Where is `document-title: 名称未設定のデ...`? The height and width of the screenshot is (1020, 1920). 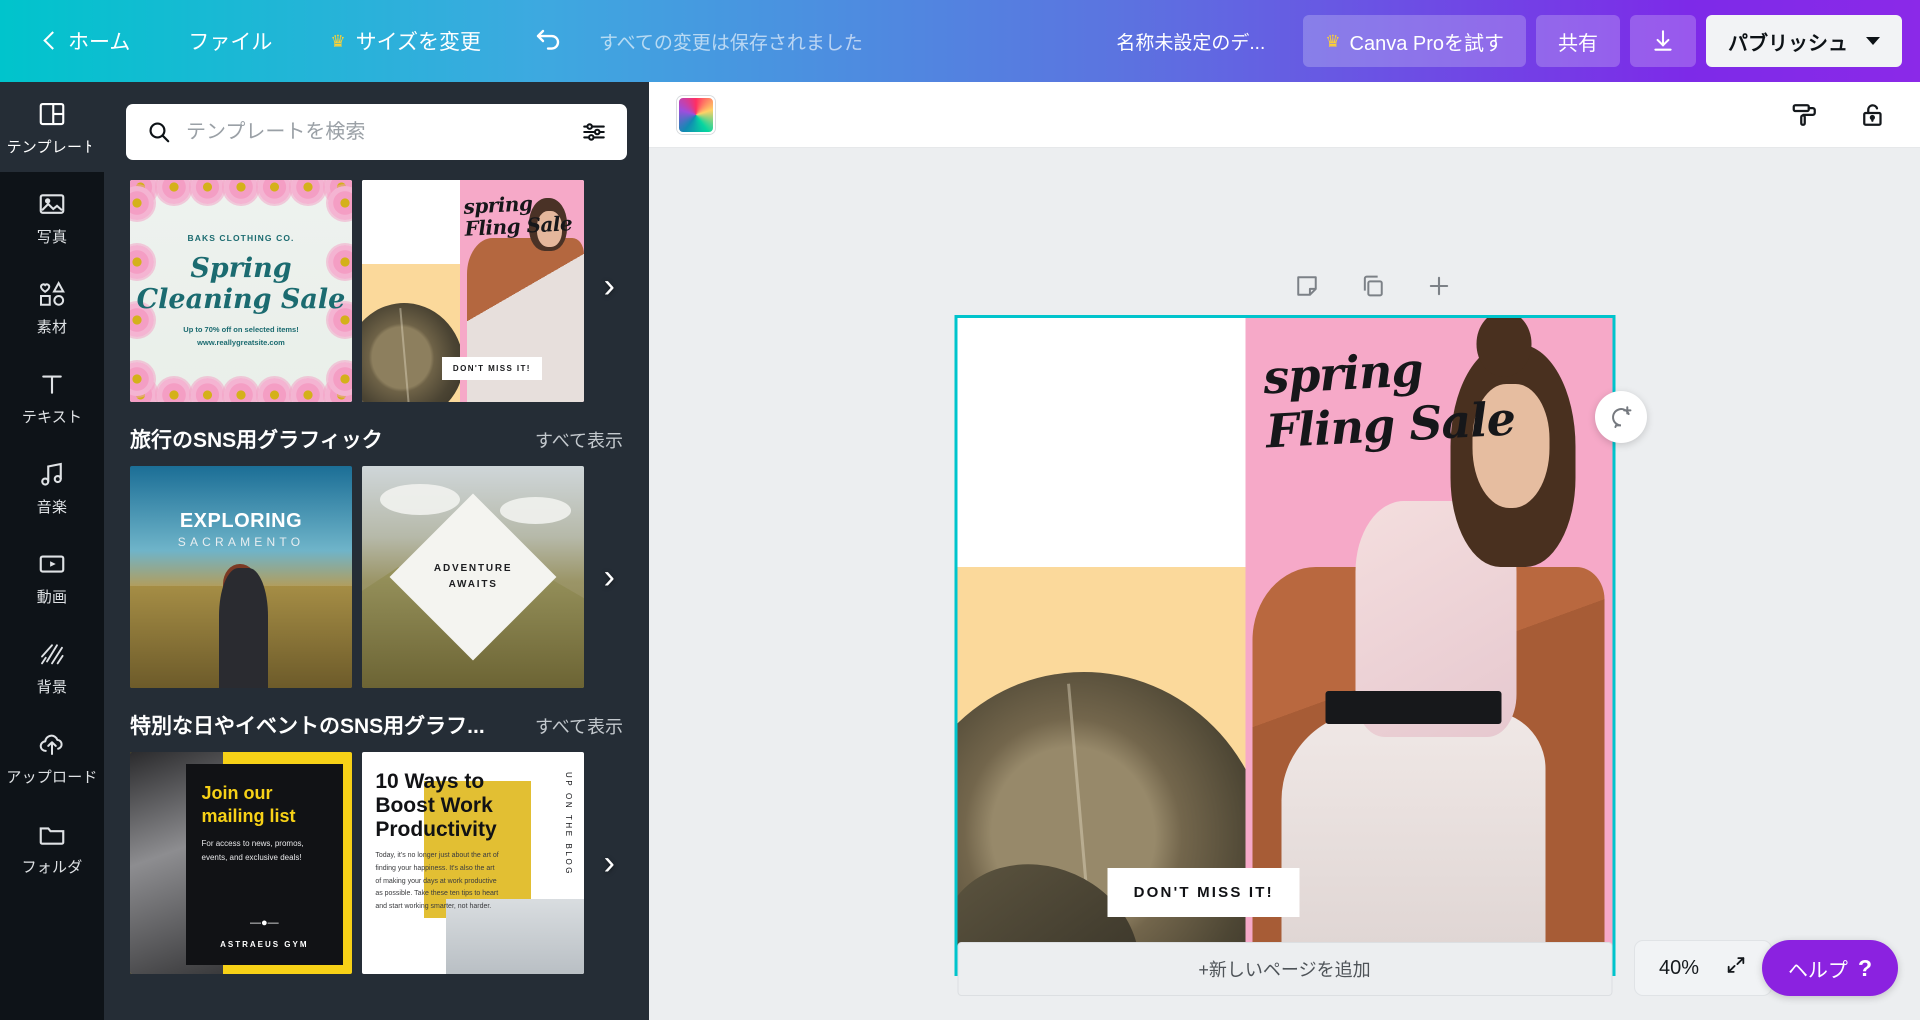 document-title: 名称未設定のデ... is located at coordinates (1190, 41).